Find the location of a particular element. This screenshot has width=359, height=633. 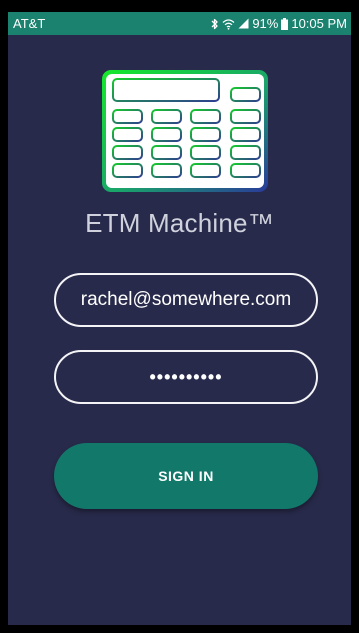

email-field is located at coordinates (186, 300).